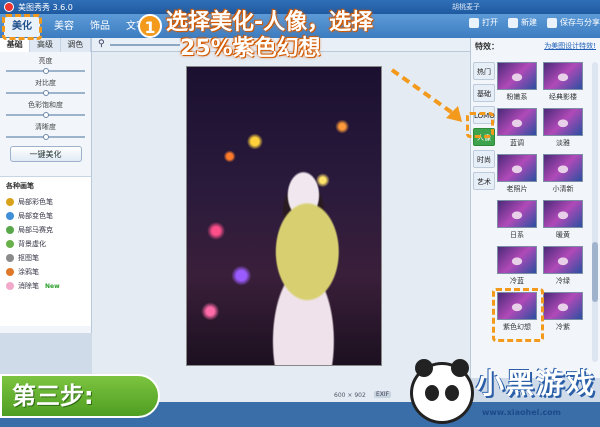 This screenshot has width=600, height=427. I want to click on effect-item: 蓝调, so click(517, 128).